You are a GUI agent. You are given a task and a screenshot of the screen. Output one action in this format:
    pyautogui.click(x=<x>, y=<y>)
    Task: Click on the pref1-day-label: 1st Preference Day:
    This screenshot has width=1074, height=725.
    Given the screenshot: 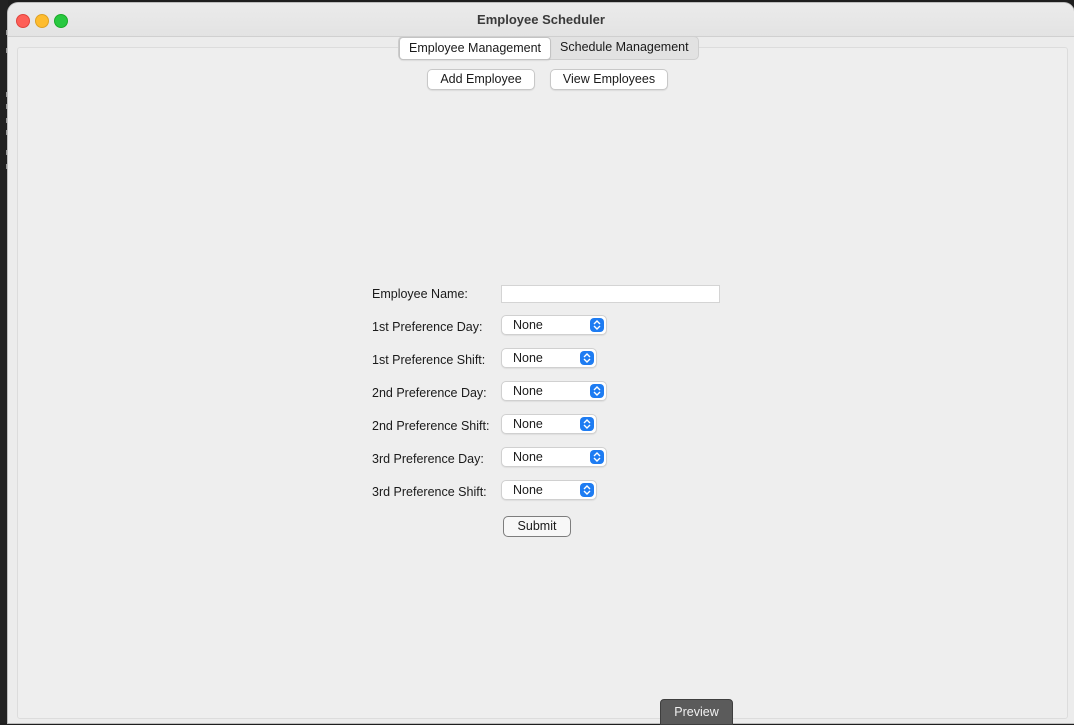 What is the action you would take?
    pyautogui.click(x=427, y=327)
    